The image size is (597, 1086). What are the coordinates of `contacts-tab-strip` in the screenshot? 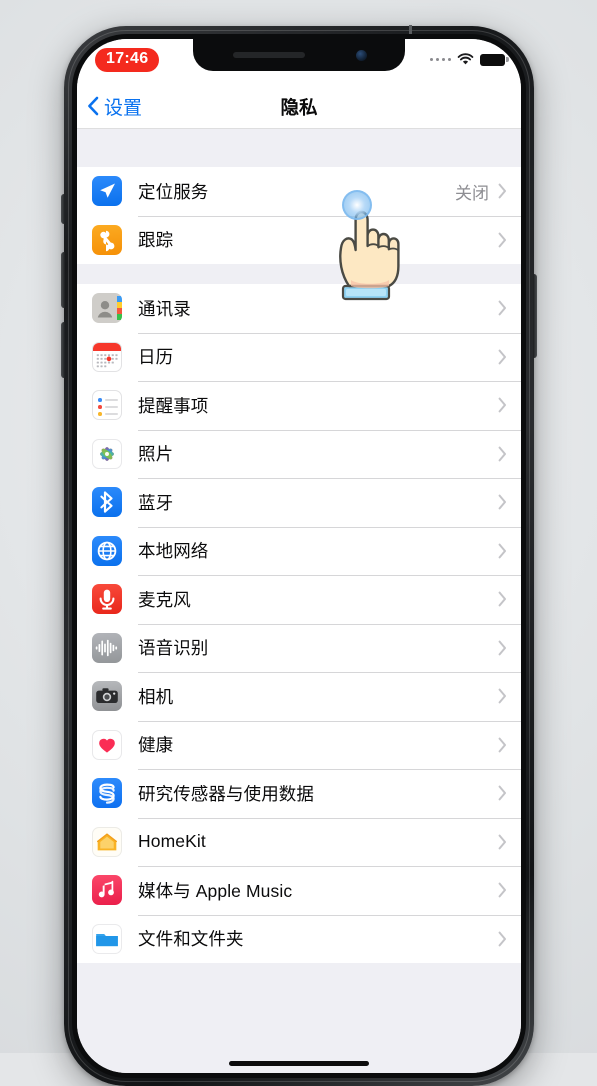 It's located at (119, 308).